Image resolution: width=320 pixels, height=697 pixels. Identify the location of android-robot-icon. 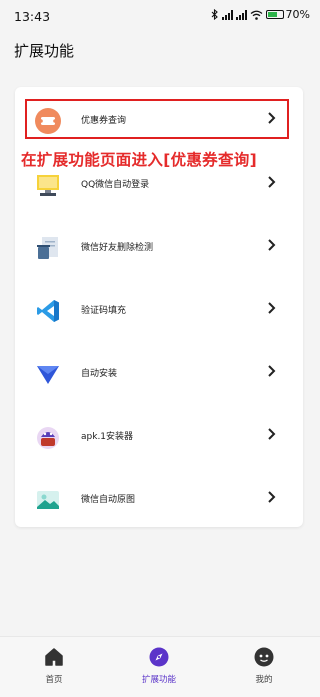
(48, 438).